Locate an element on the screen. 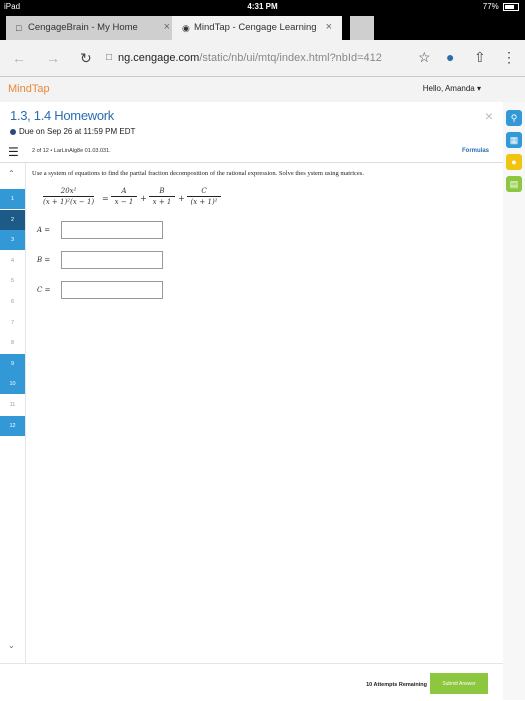  answer-c-input is located at coordinates (112, 290).